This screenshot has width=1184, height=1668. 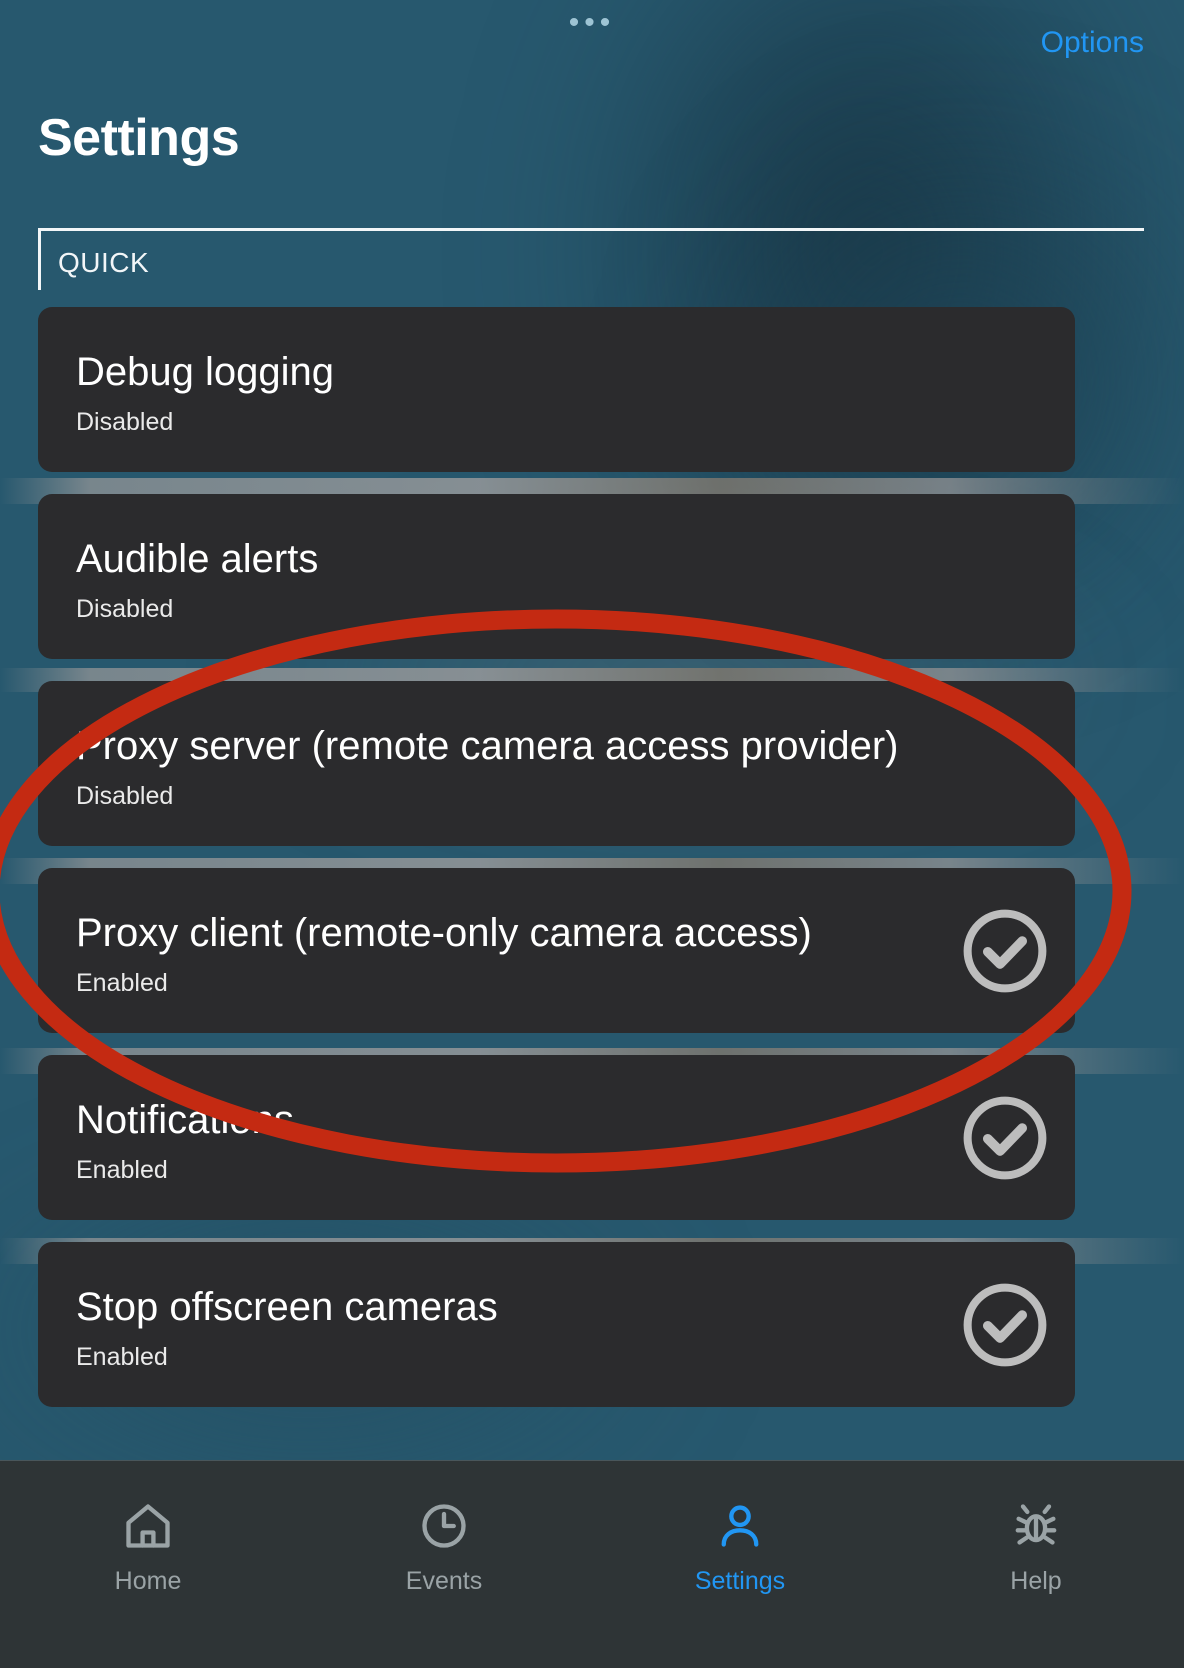 I want to click on bottom-navigation: Home Events Settings Help, so click(x=592, y=1564).